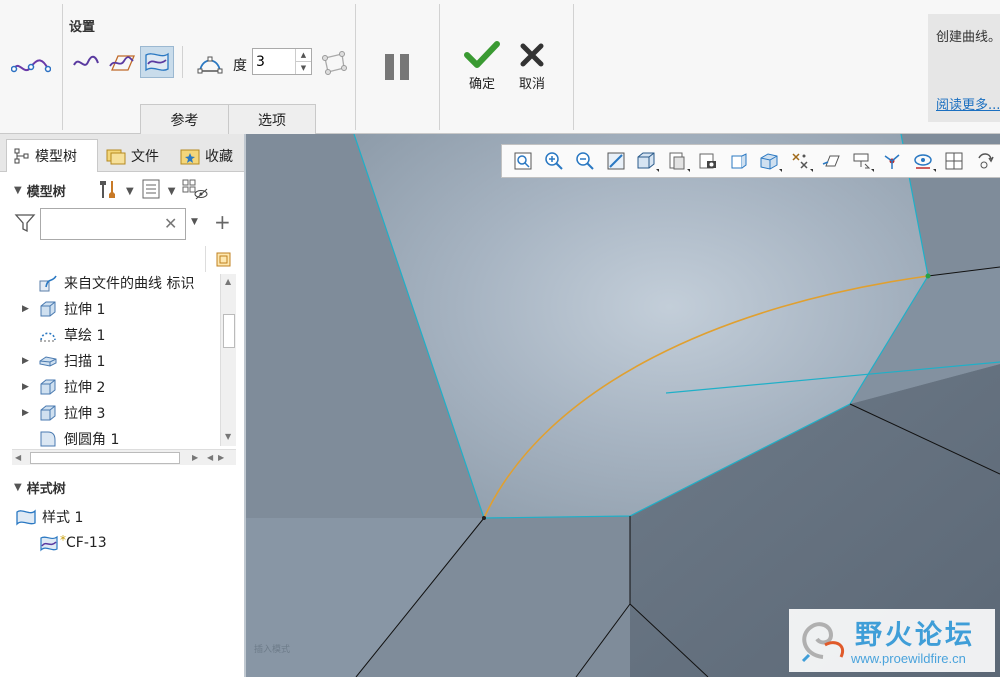  I want to click on tab-file-label: 文件, so click(145, 156).